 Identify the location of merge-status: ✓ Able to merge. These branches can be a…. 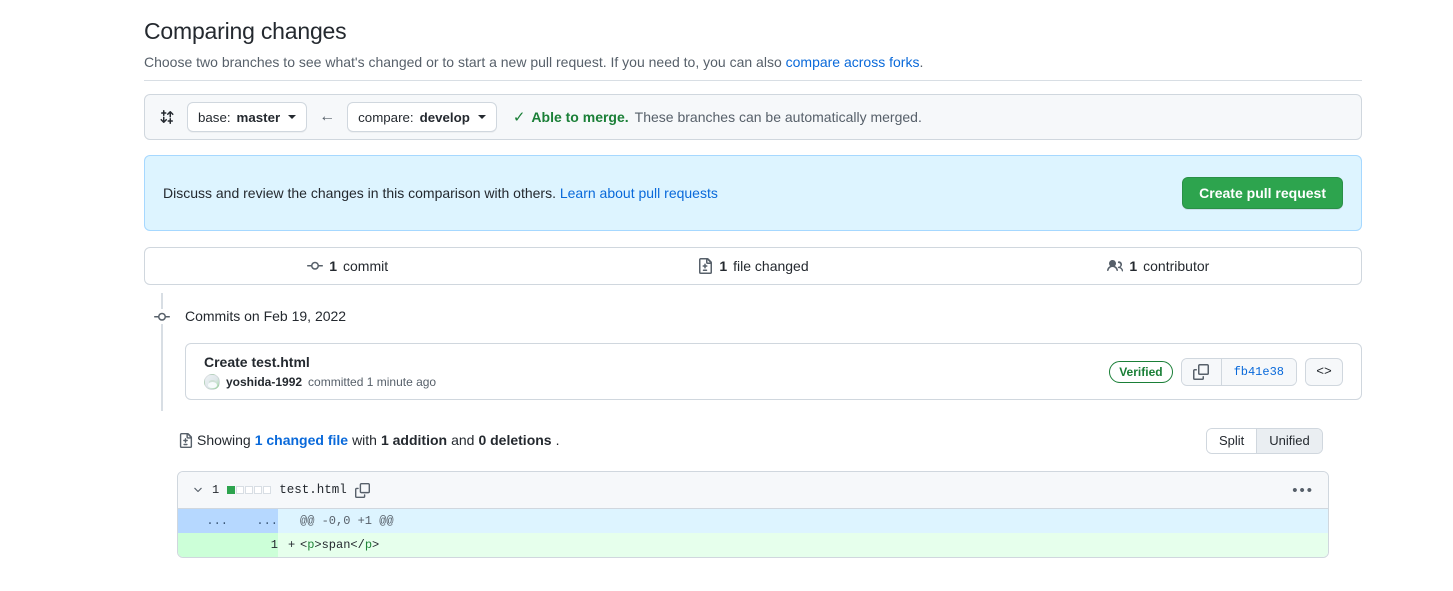
(717, 117).